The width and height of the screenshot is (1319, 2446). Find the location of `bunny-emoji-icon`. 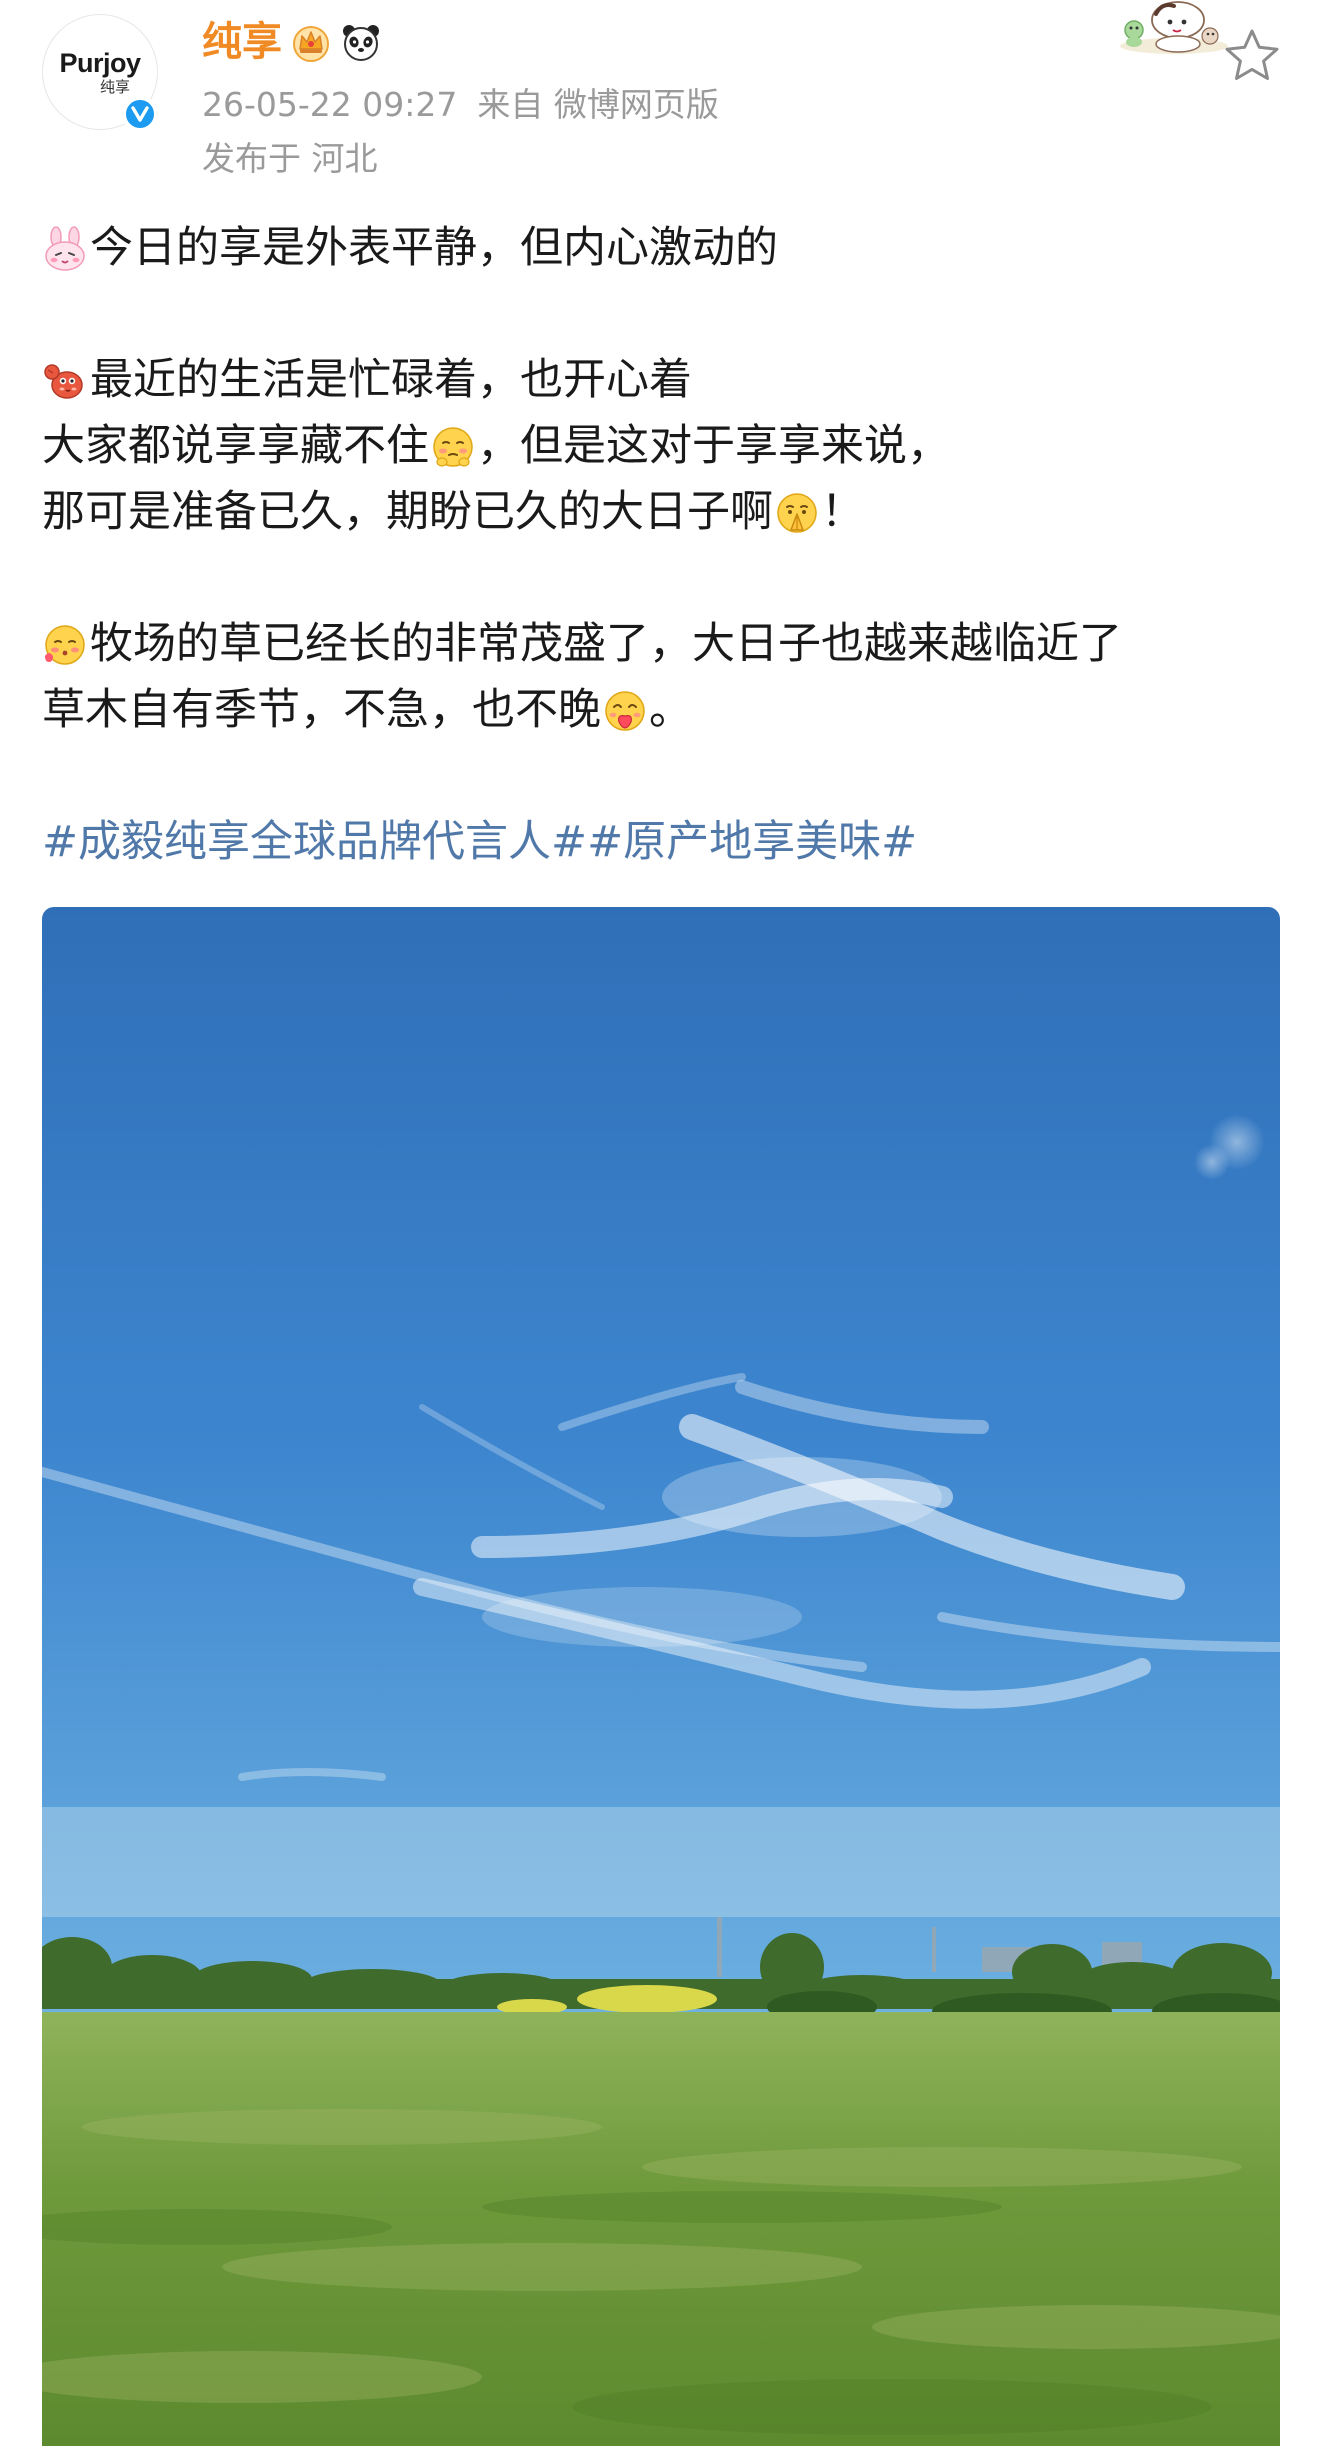

bunny-emoji-icon is located at coordinates (65, 248).